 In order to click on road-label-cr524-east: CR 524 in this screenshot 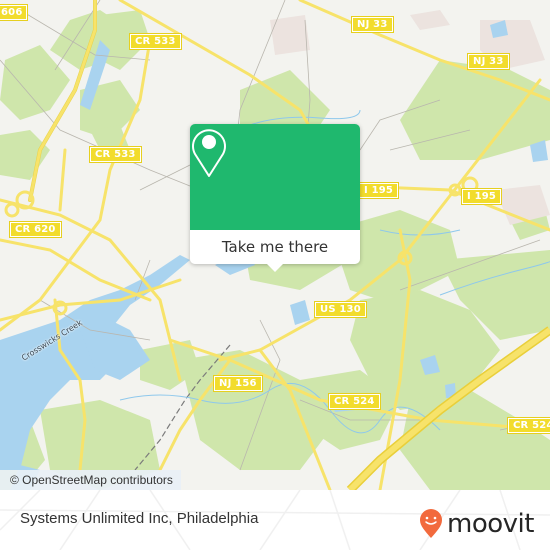, I will do `click(528, 425)`.